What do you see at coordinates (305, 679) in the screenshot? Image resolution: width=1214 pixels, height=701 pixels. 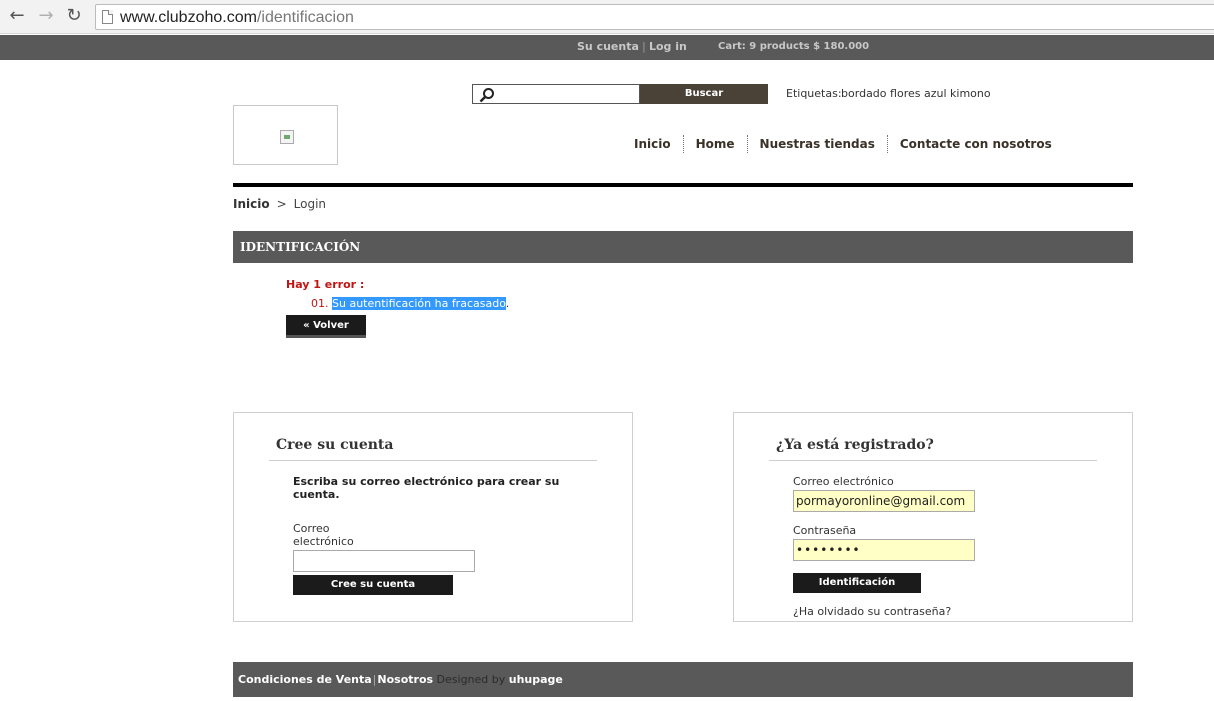 I see `footer-terms-link: Condiciones de Venta` at bounding box center [305, 679].